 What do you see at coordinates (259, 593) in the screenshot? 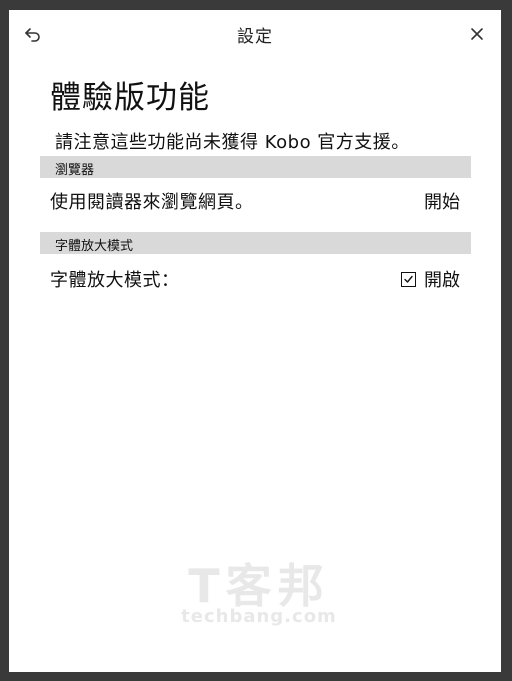
I see `watermark: T客邦 techbang.com` at bounding box center [259, 593].